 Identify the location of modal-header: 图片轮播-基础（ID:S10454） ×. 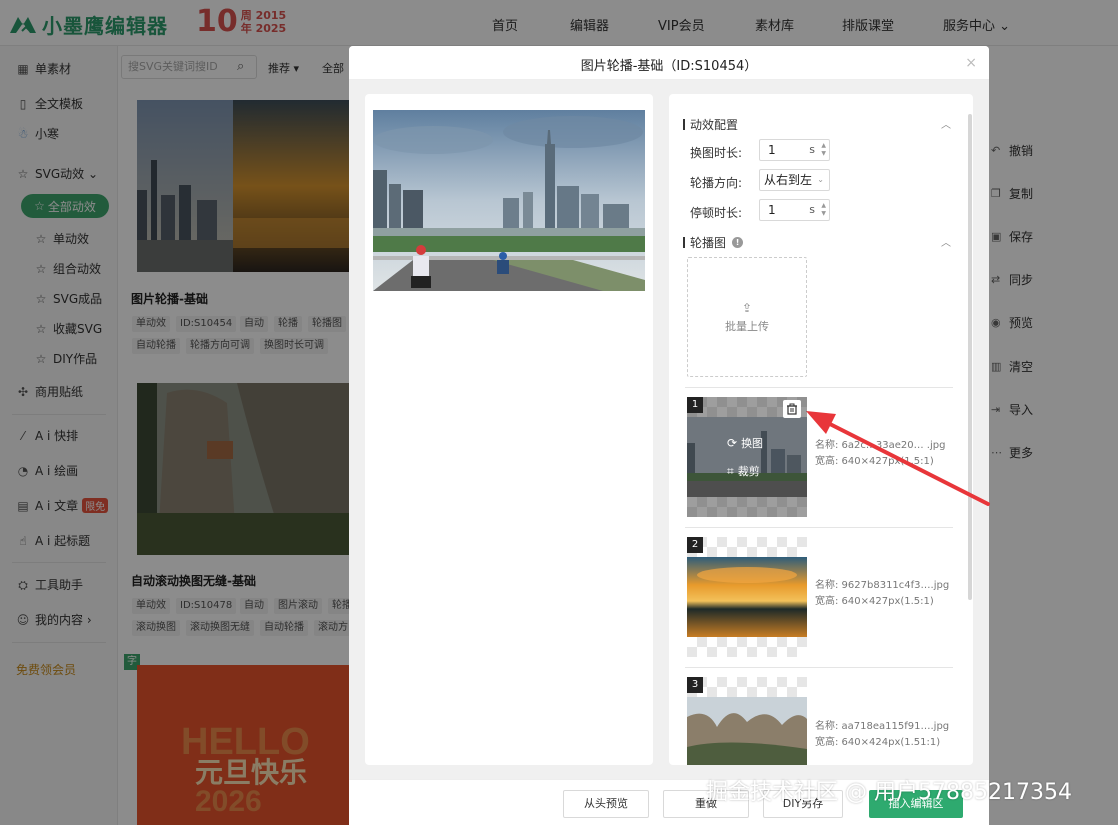
(669, 63).